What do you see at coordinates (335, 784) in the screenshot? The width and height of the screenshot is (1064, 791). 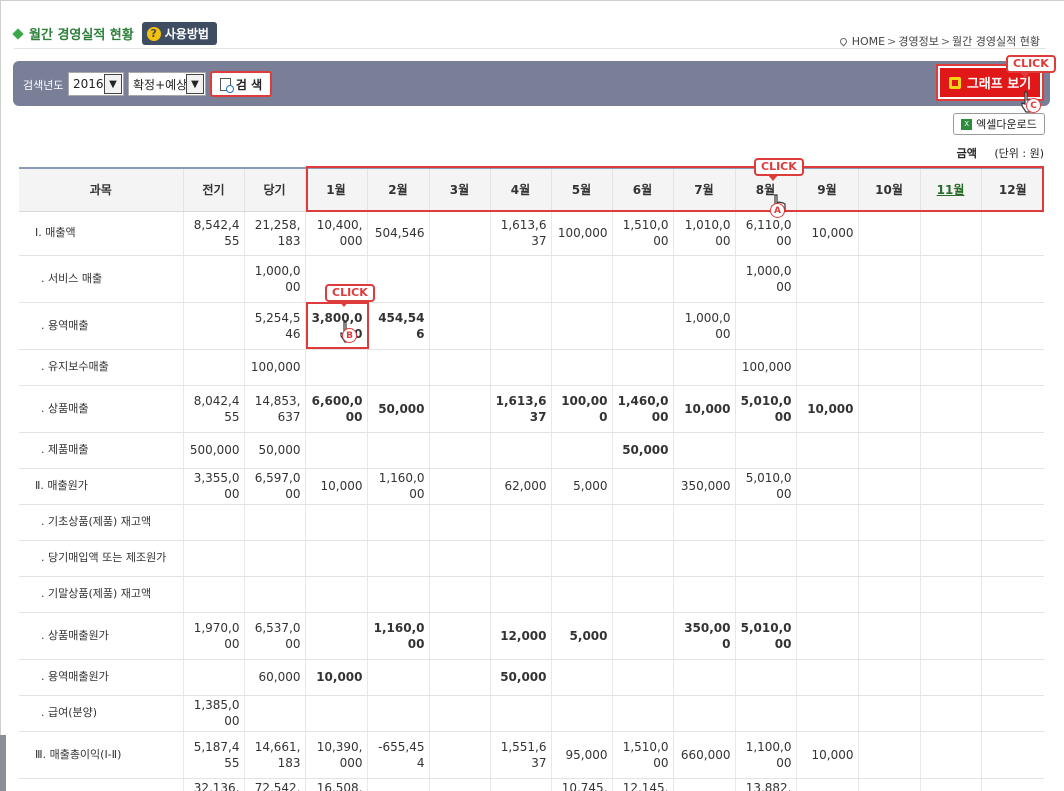 I see `table-cell: 16,508,66` at bounding box center [335, 784].